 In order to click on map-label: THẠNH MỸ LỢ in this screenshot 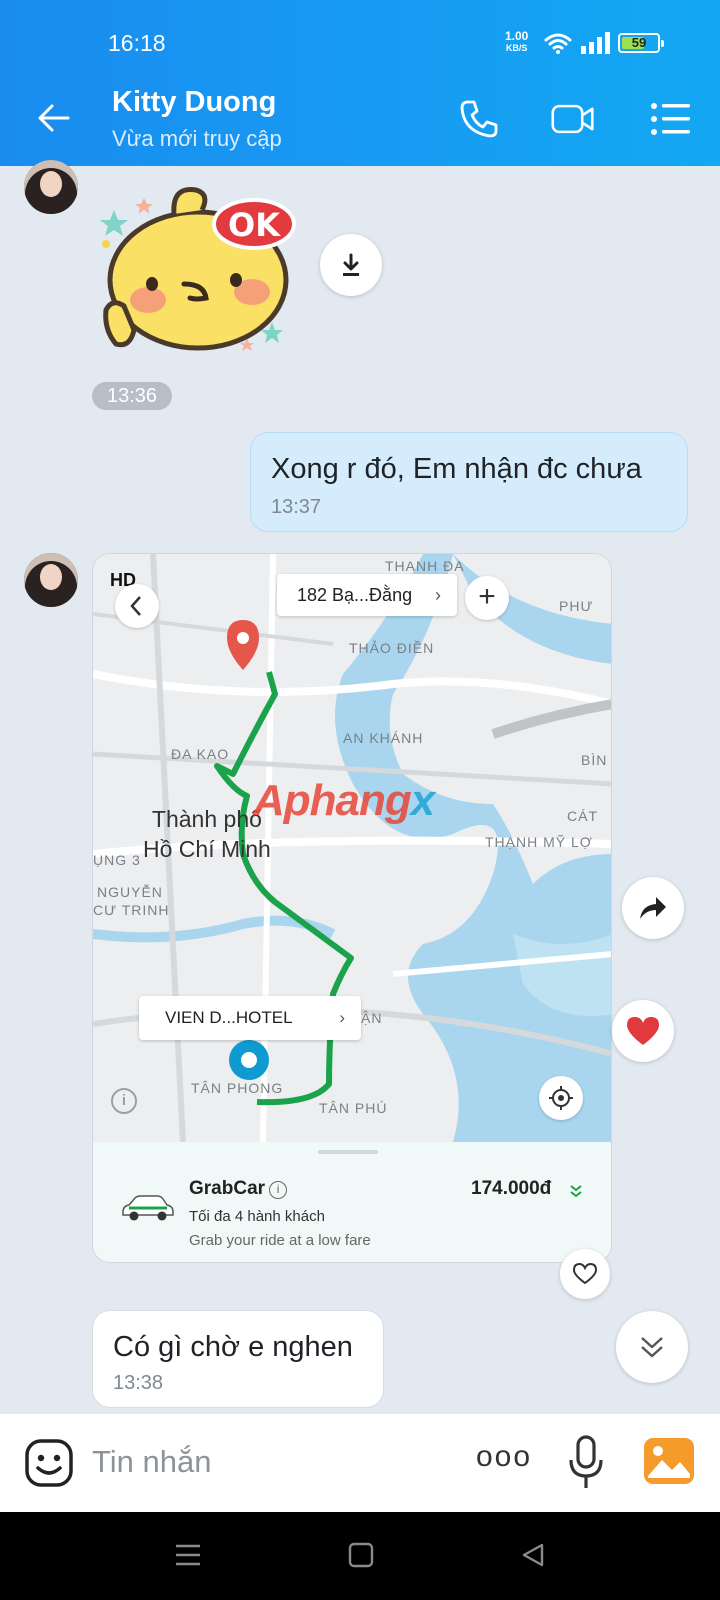, I will do `click(539, 842)`.